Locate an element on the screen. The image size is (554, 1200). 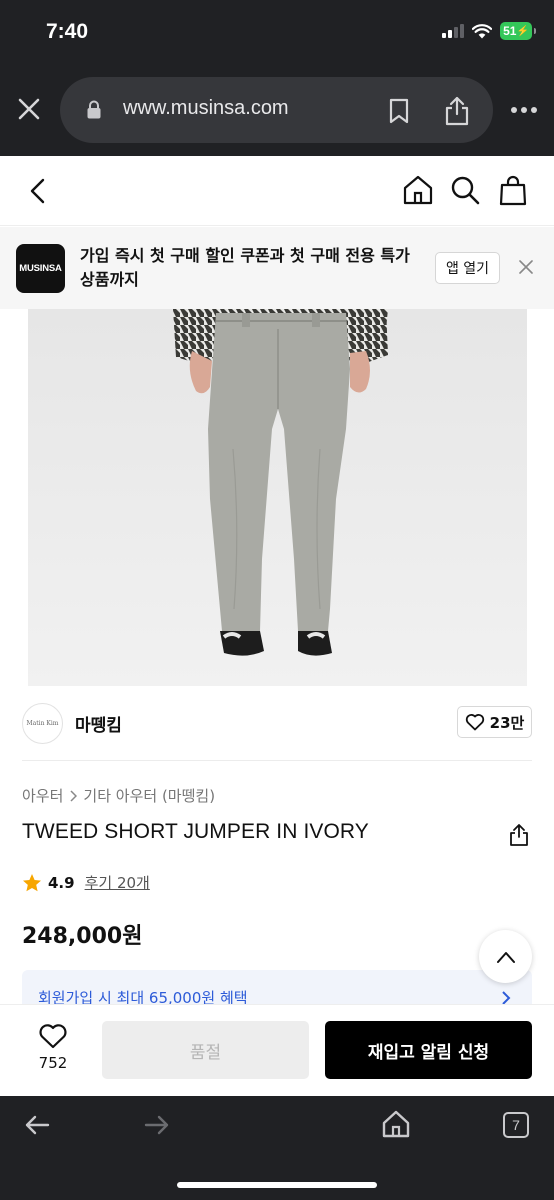
forward-arrow-icon is located at coordinates (157, 1125).